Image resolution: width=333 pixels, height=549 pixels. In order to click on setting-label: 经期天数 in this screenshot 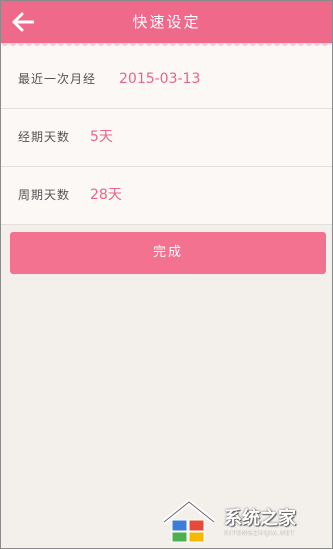, I will do `click(44, 137)`.